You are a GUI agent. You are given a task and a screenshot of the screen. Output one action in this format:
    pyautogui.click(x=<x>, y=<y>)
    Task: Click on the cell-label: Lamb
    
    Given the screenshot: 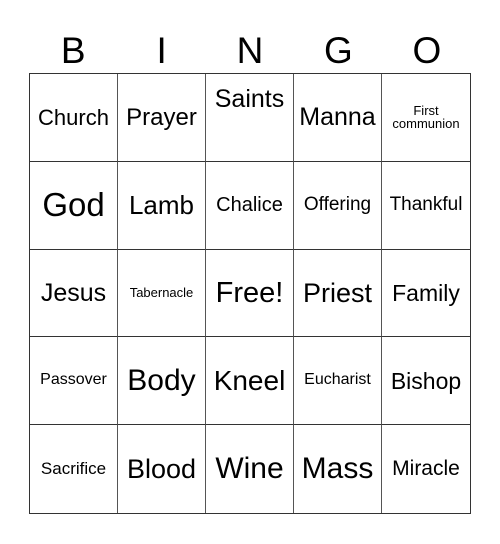 What is the action you would take?
    pyautogui.click(x=161, y=204)
    